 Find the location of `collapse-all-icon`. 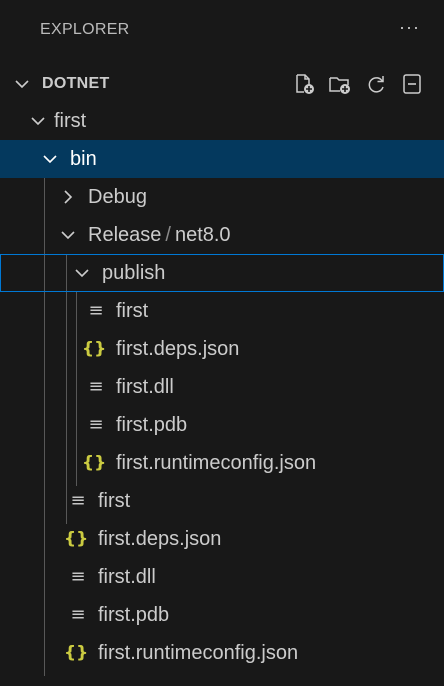

collapse-all-icon is located at coordinates (412, 84).